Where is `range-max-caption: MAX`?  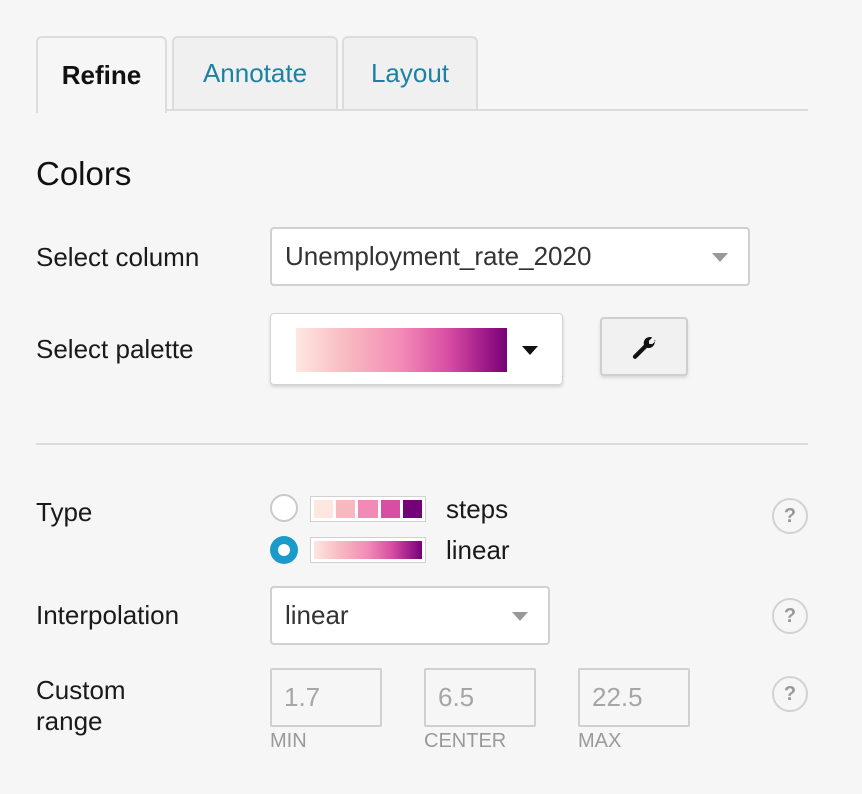 range-max-caption: MAX is located at coordinates (600, 741).